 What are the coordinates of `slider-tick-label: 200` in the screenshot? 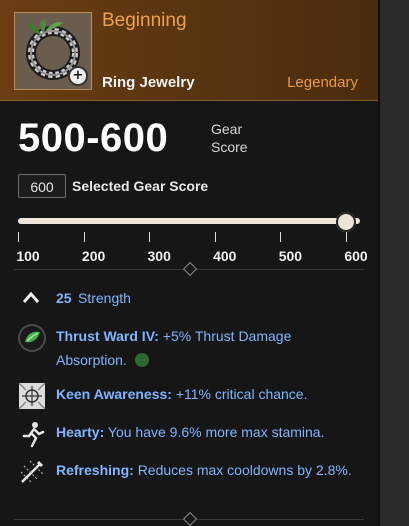 It's located at (93, 256).